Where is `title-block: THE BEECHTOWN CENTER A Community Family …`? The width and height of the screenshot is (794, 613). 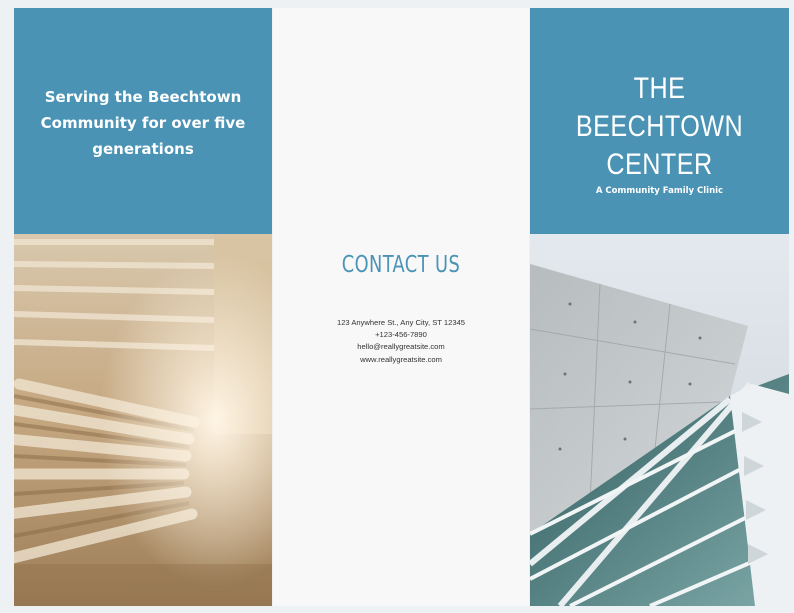
title-block: THE BEECHTOWN CENTER A Community Family … is located at coordinates (659, 133).